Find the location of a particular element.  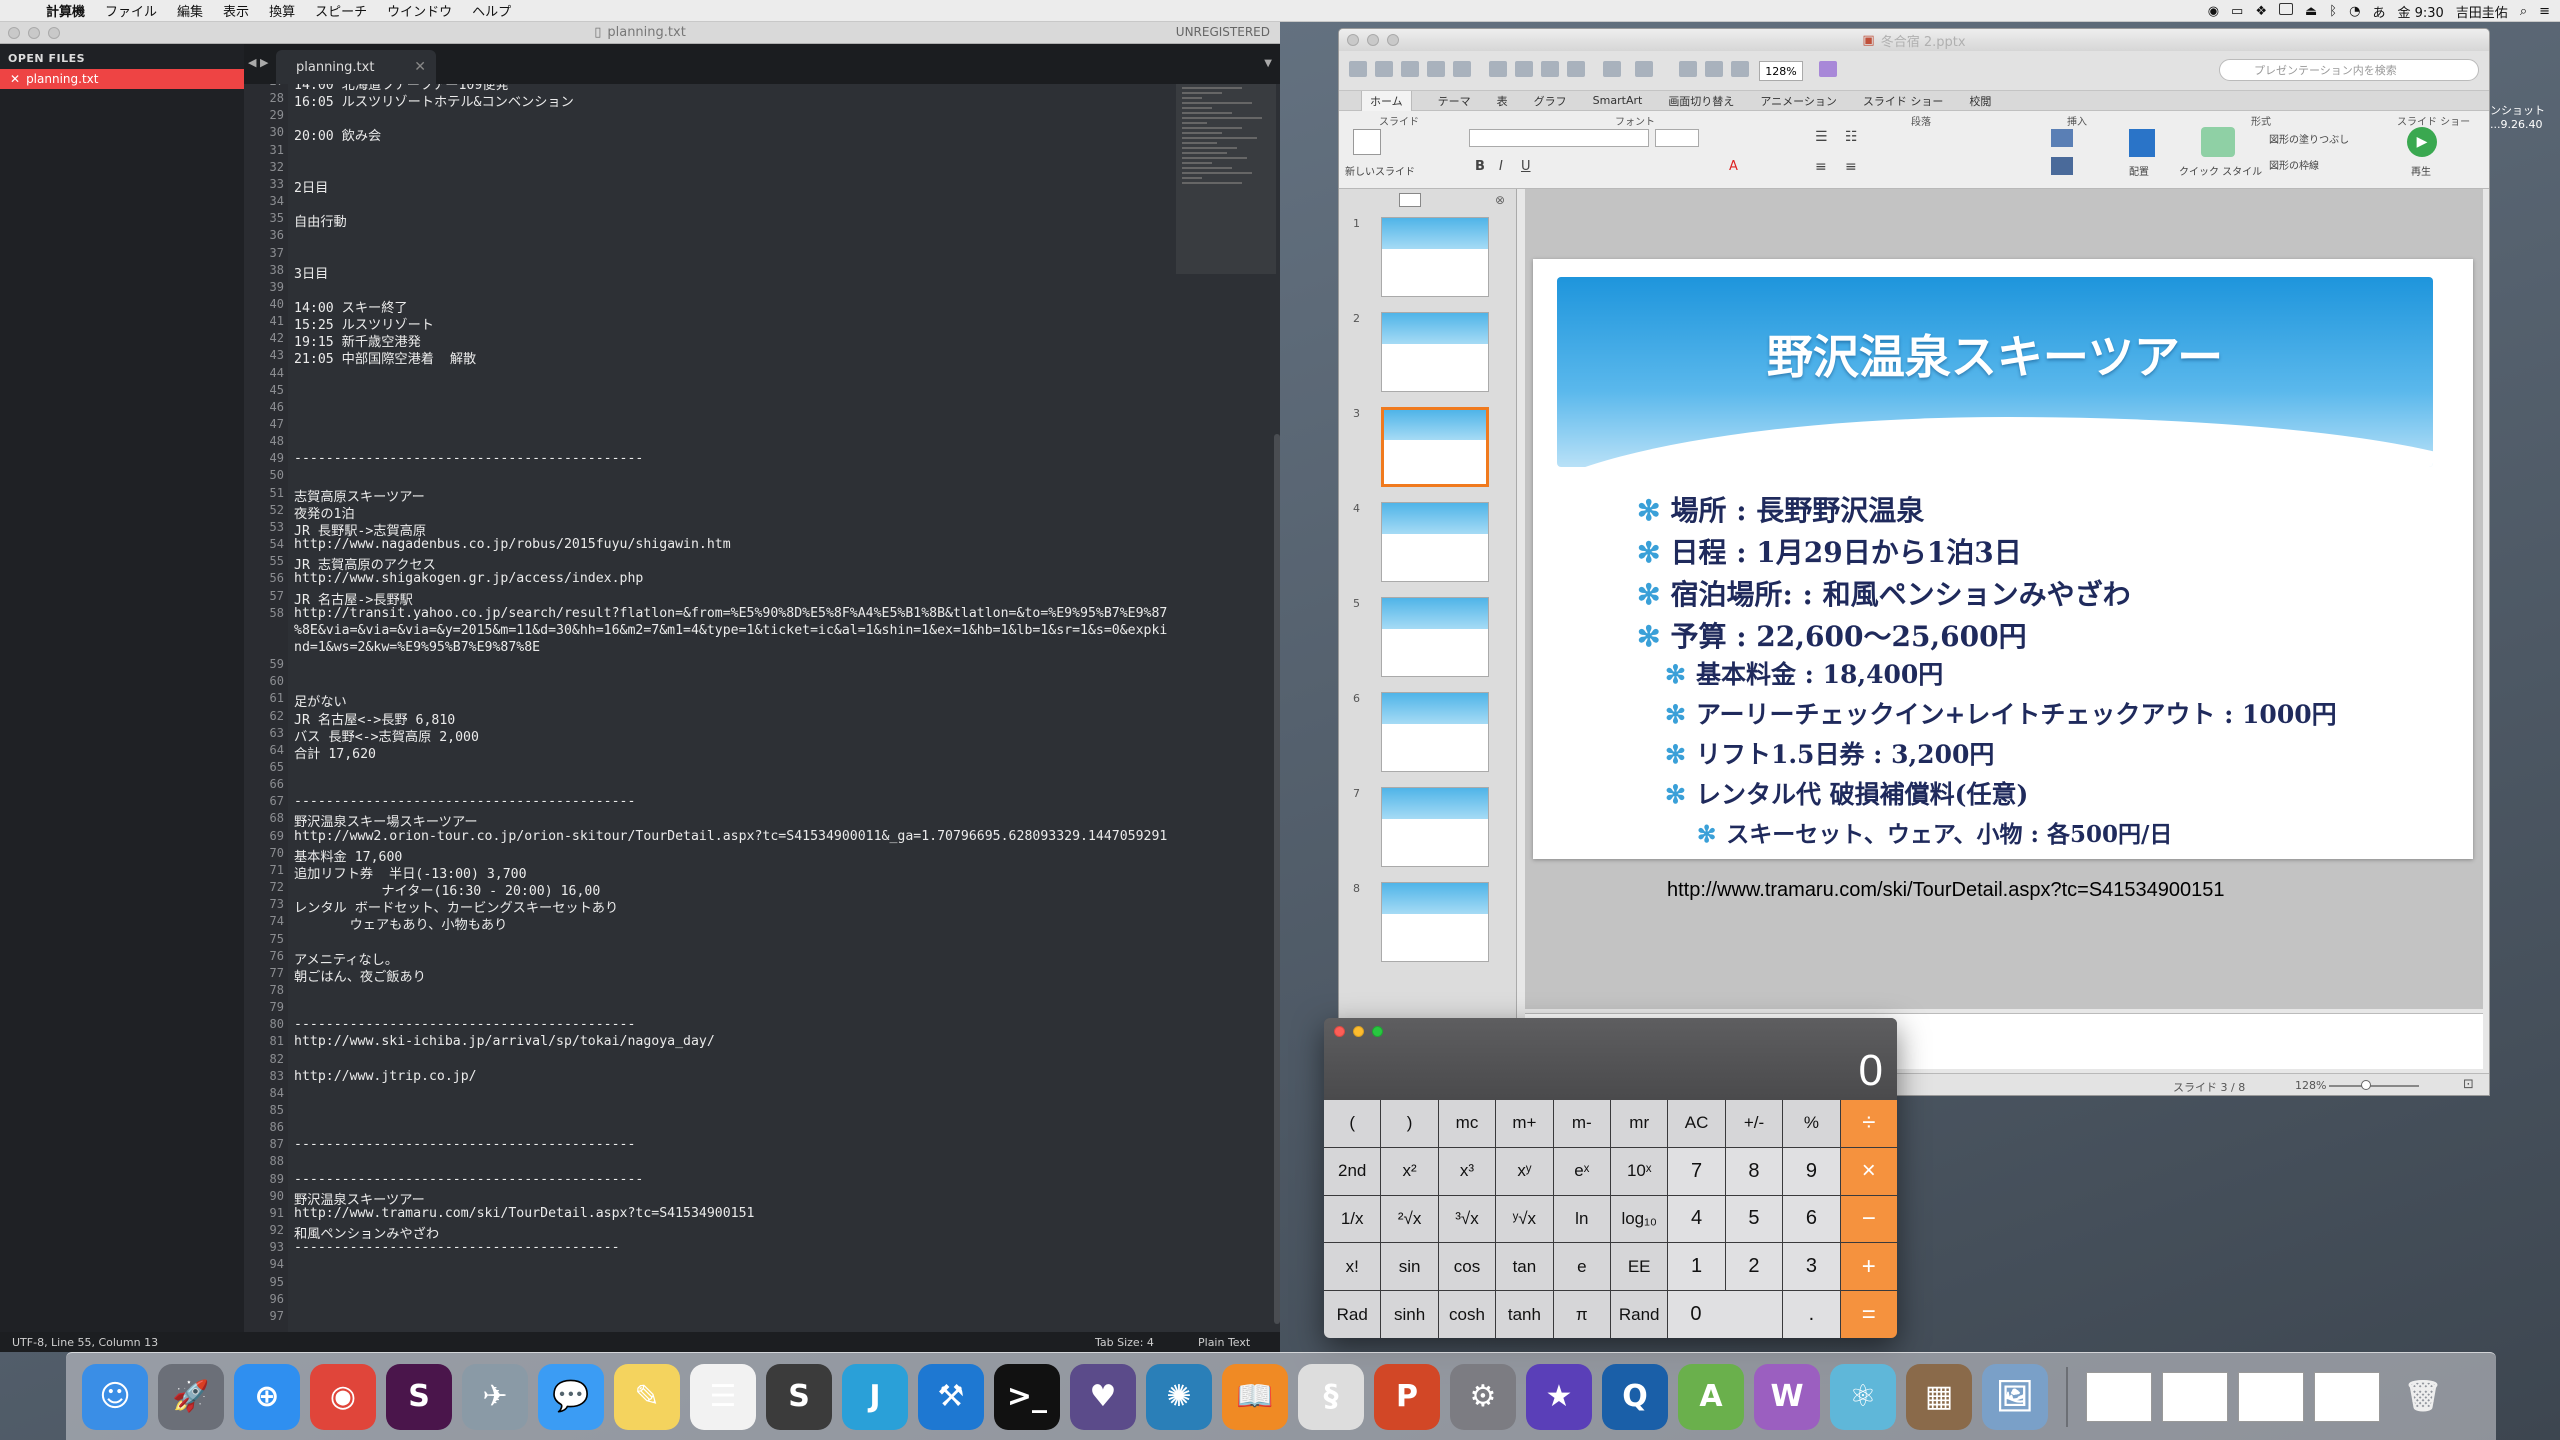

dock-minimized-window is located at coordinates (2347, 1396).